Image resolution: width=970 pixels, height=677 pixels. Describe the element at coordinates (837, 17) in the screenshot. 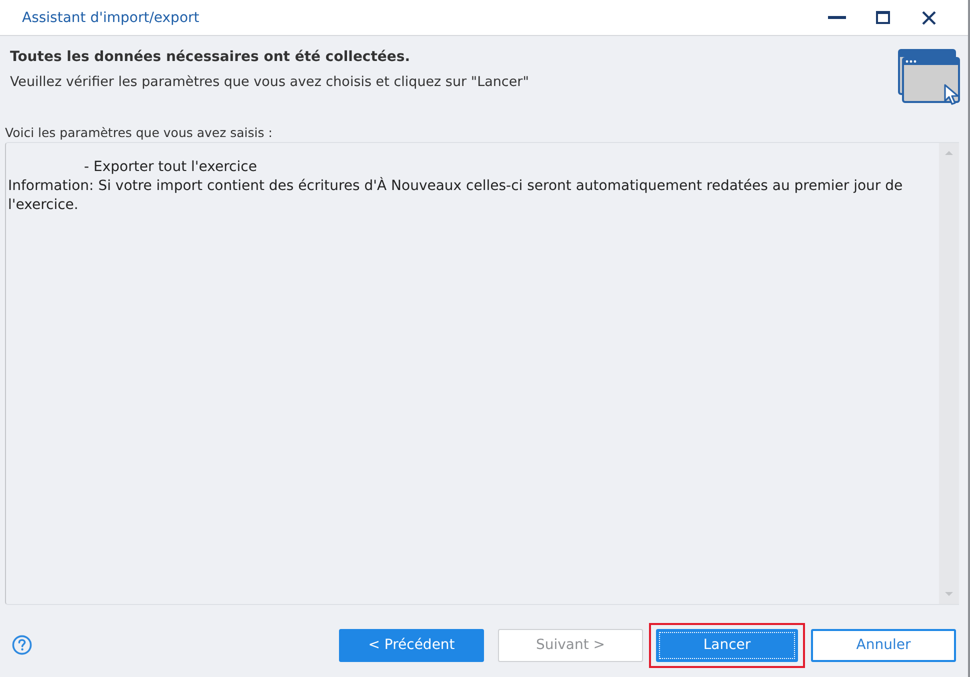

I see `minimize-icon` at that location.